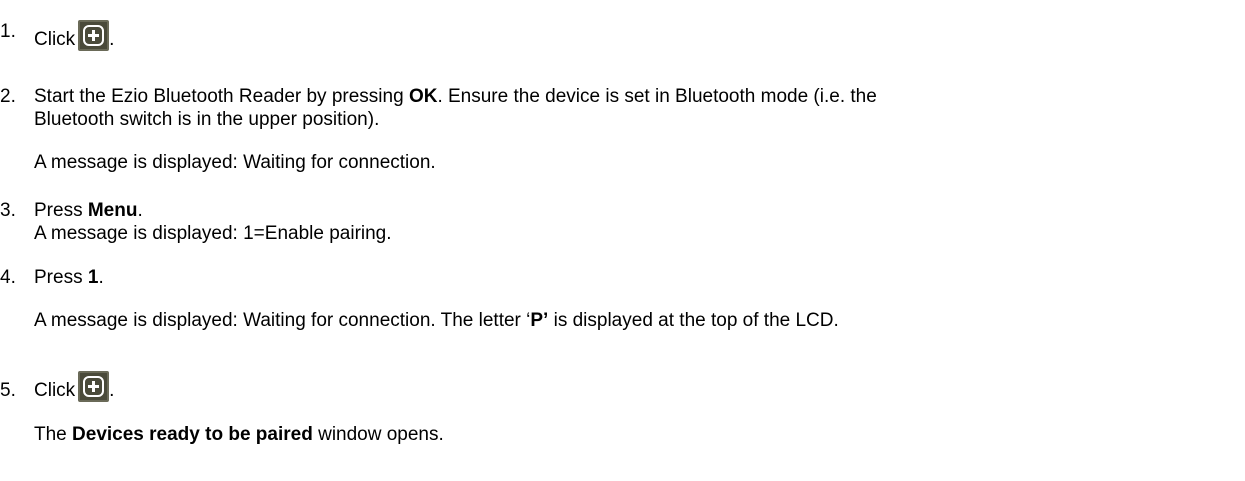 This screenshot has height=481, width=1245. What do you see at coordinates (423, 96) in the screenshot?
I see `button-reference-ok: OK` at bounding box center [423, 96].